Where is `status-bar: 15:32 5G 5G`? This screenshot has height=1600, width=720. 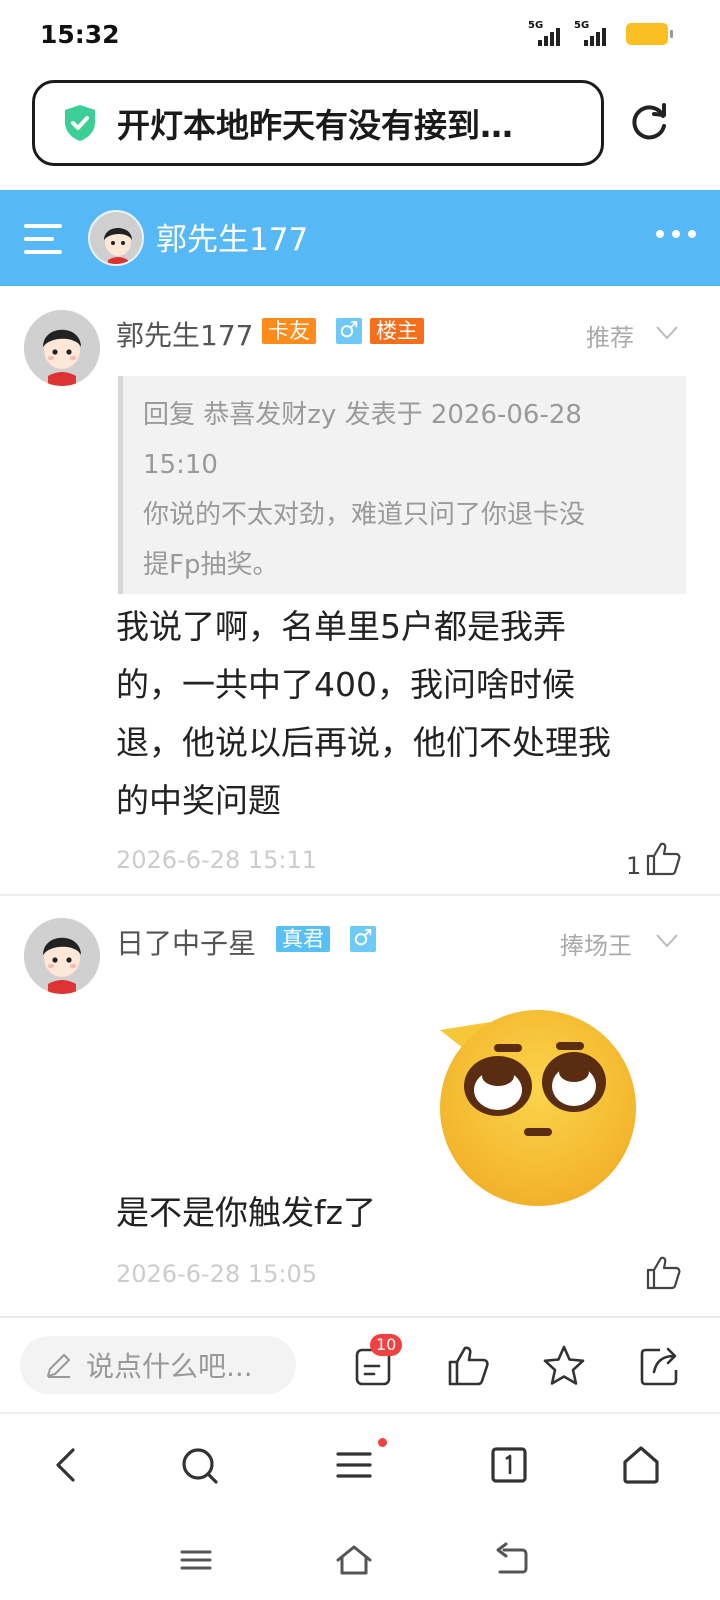
status-bar: 15:32 5G 5G is located at coordinates (360, 36).